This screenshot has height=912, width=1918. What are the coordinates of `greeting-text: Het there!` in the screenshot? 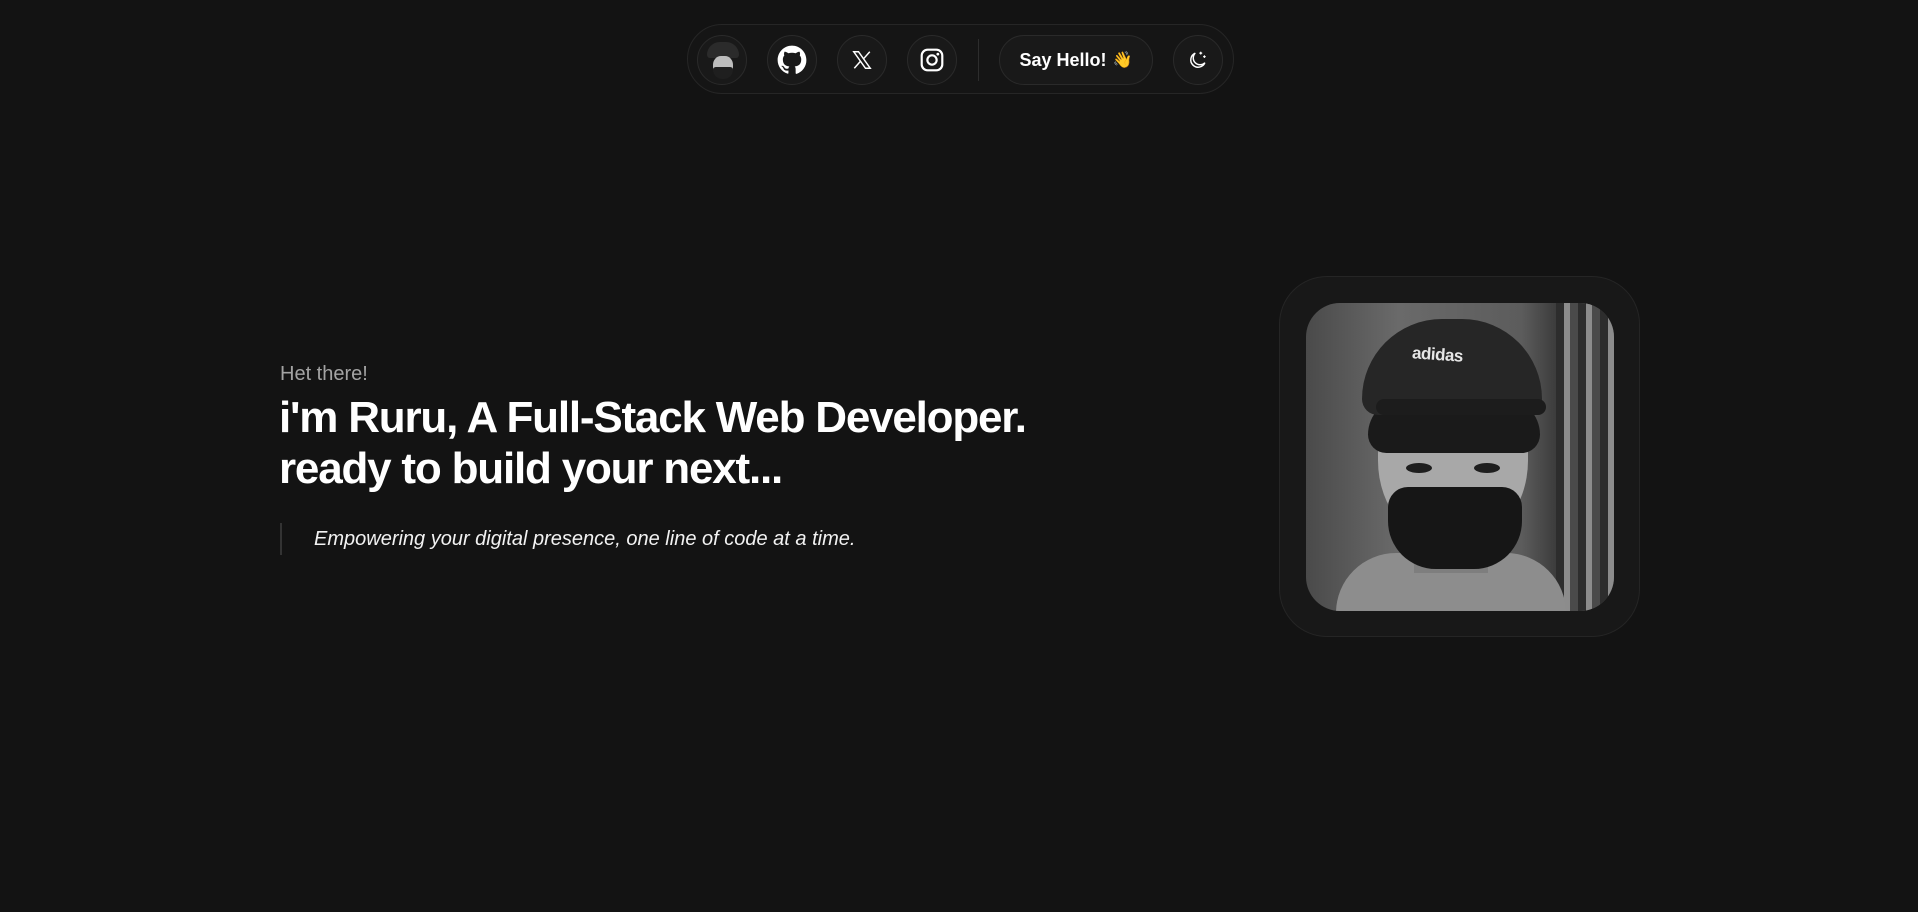 It's located at (324, 374).